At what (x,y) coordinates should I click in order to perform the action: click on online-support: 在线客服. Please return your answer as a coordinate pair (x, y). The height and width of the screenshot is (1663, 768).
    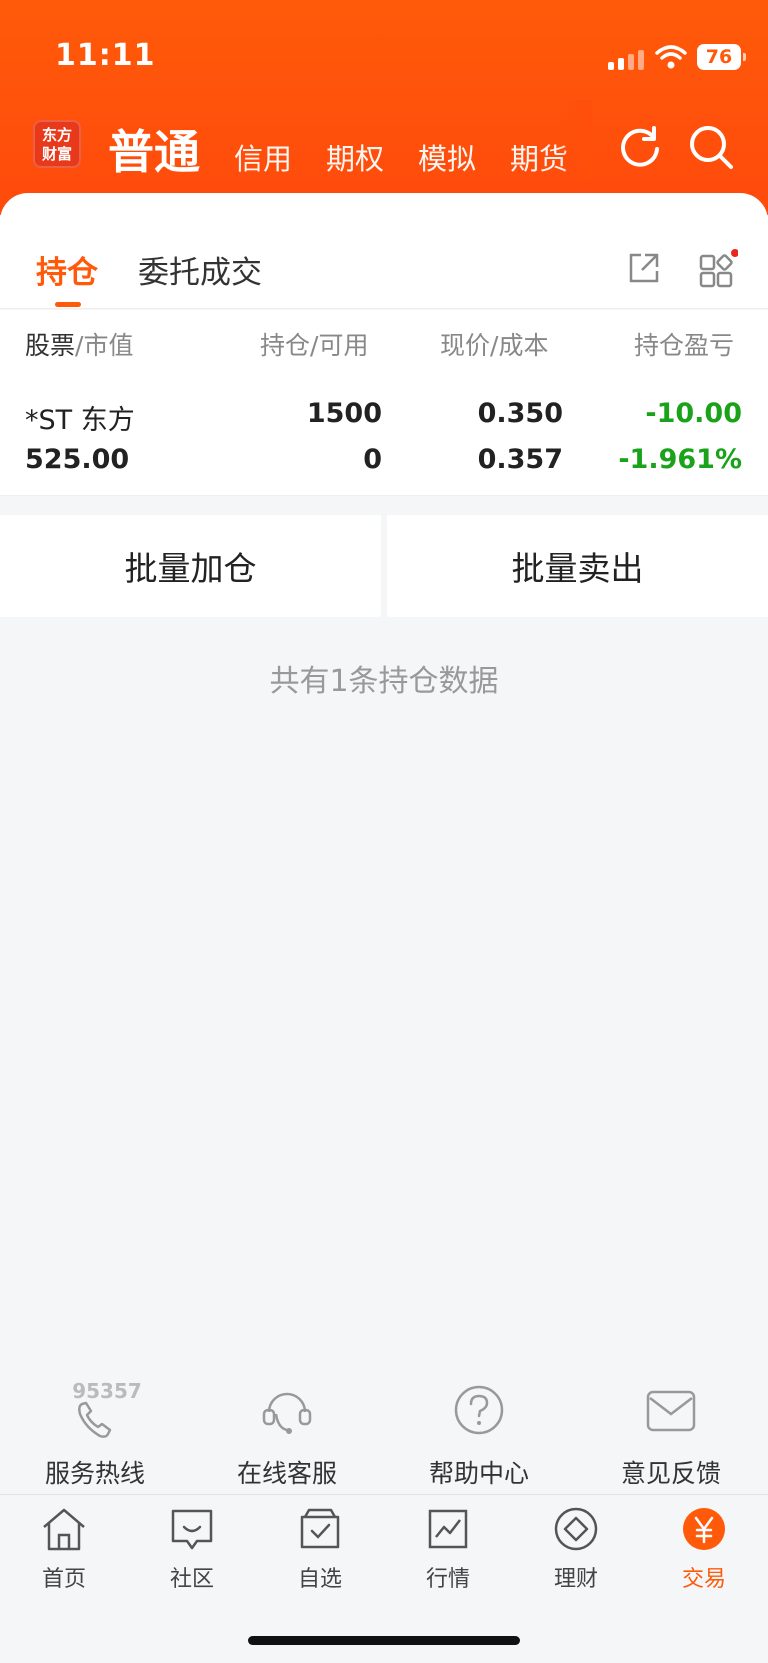
    Looking at the image, I should click on (287, 1434).